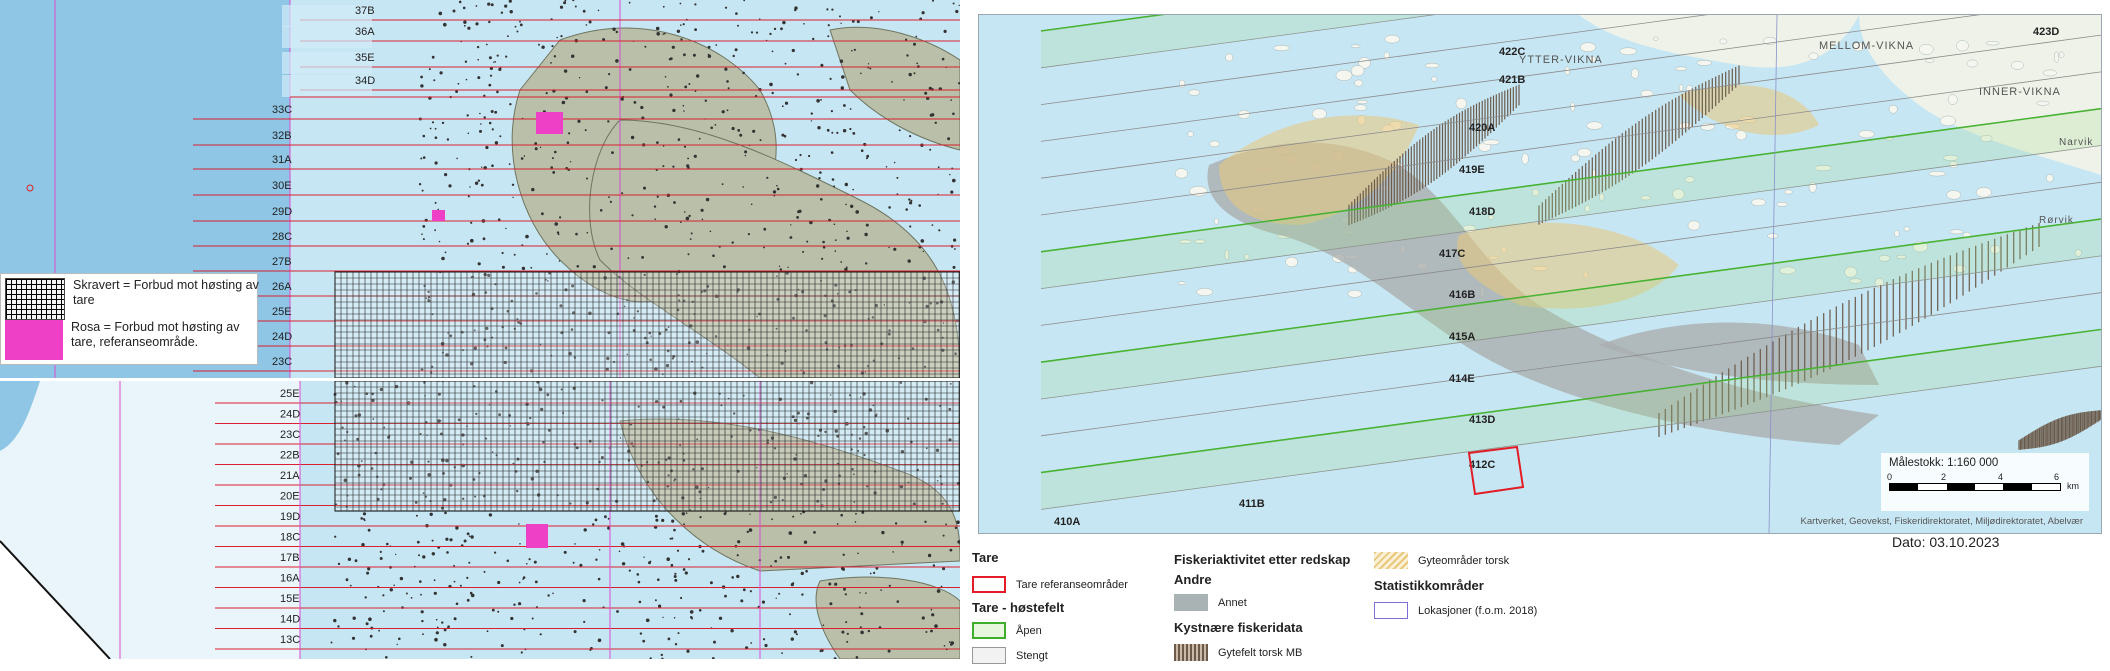  I want to click on legend-kystnare-title: Kystnære fiskeridata, so click(1238, 627).